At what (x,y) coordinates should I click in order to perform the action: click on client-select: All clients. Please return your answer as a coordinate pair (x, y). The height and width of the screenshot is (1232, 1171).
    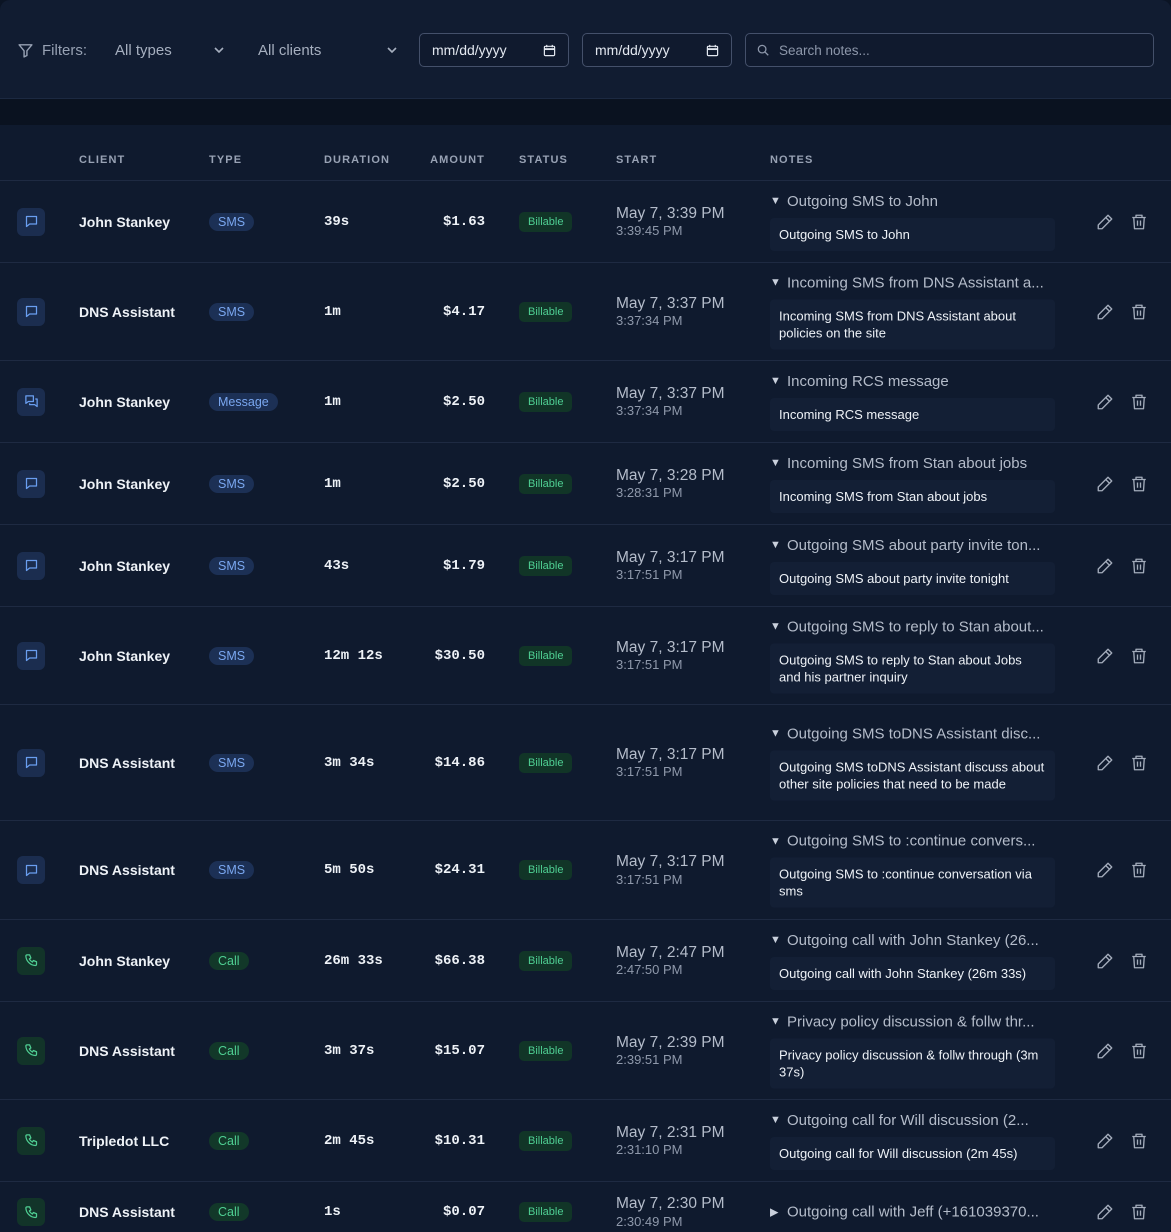
    Looking at the image, I should click on (328, 50).